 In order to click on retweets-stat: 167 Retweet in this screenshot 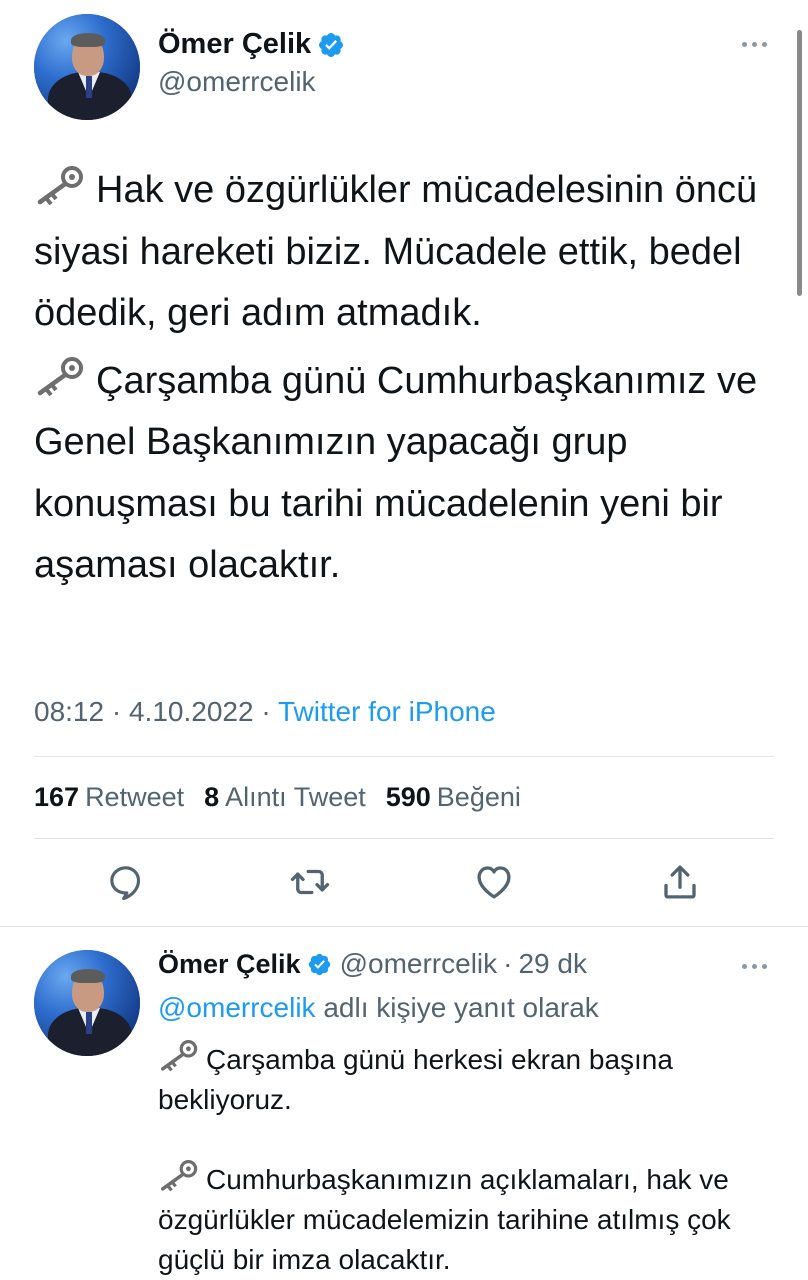, I will do `click(109, 797)`.